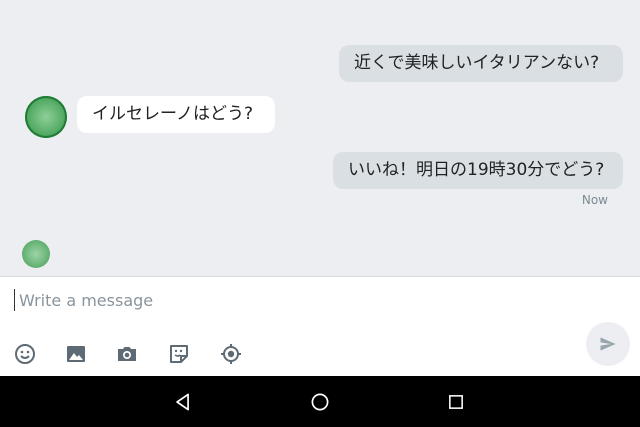 This screenshot has height=427, width=640. I want to click on bot-avatar, so click(46, 117).